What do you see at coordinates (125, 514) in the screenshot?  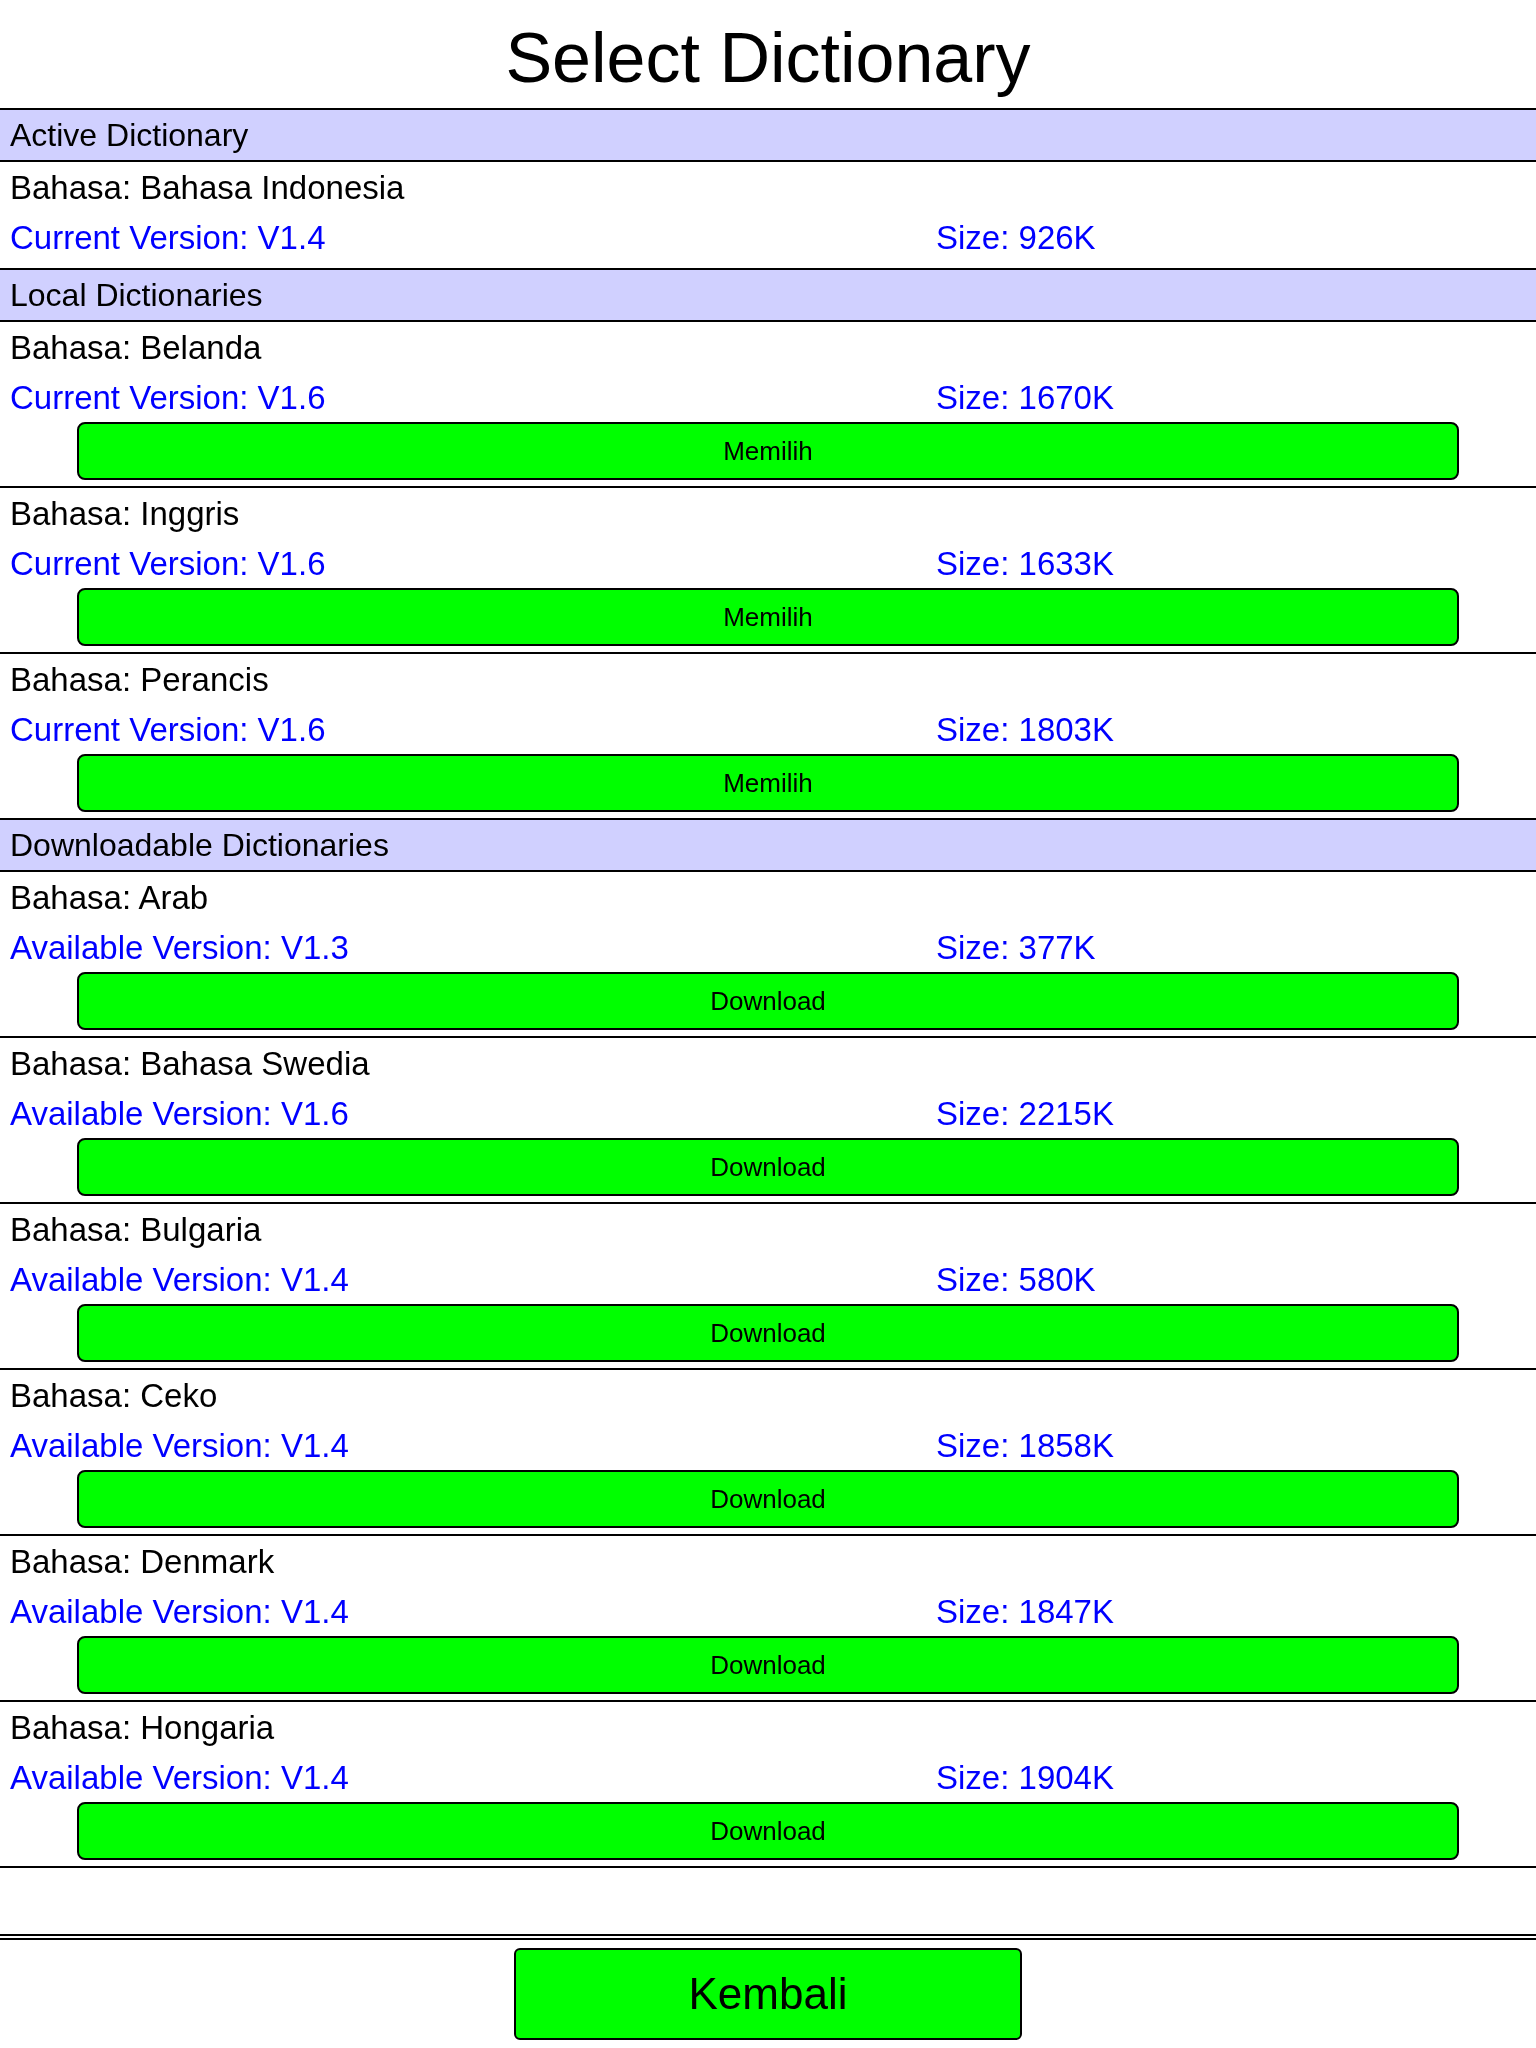 I see `language-label: Bahasa: Inggris` at bounding box center [125, 514].